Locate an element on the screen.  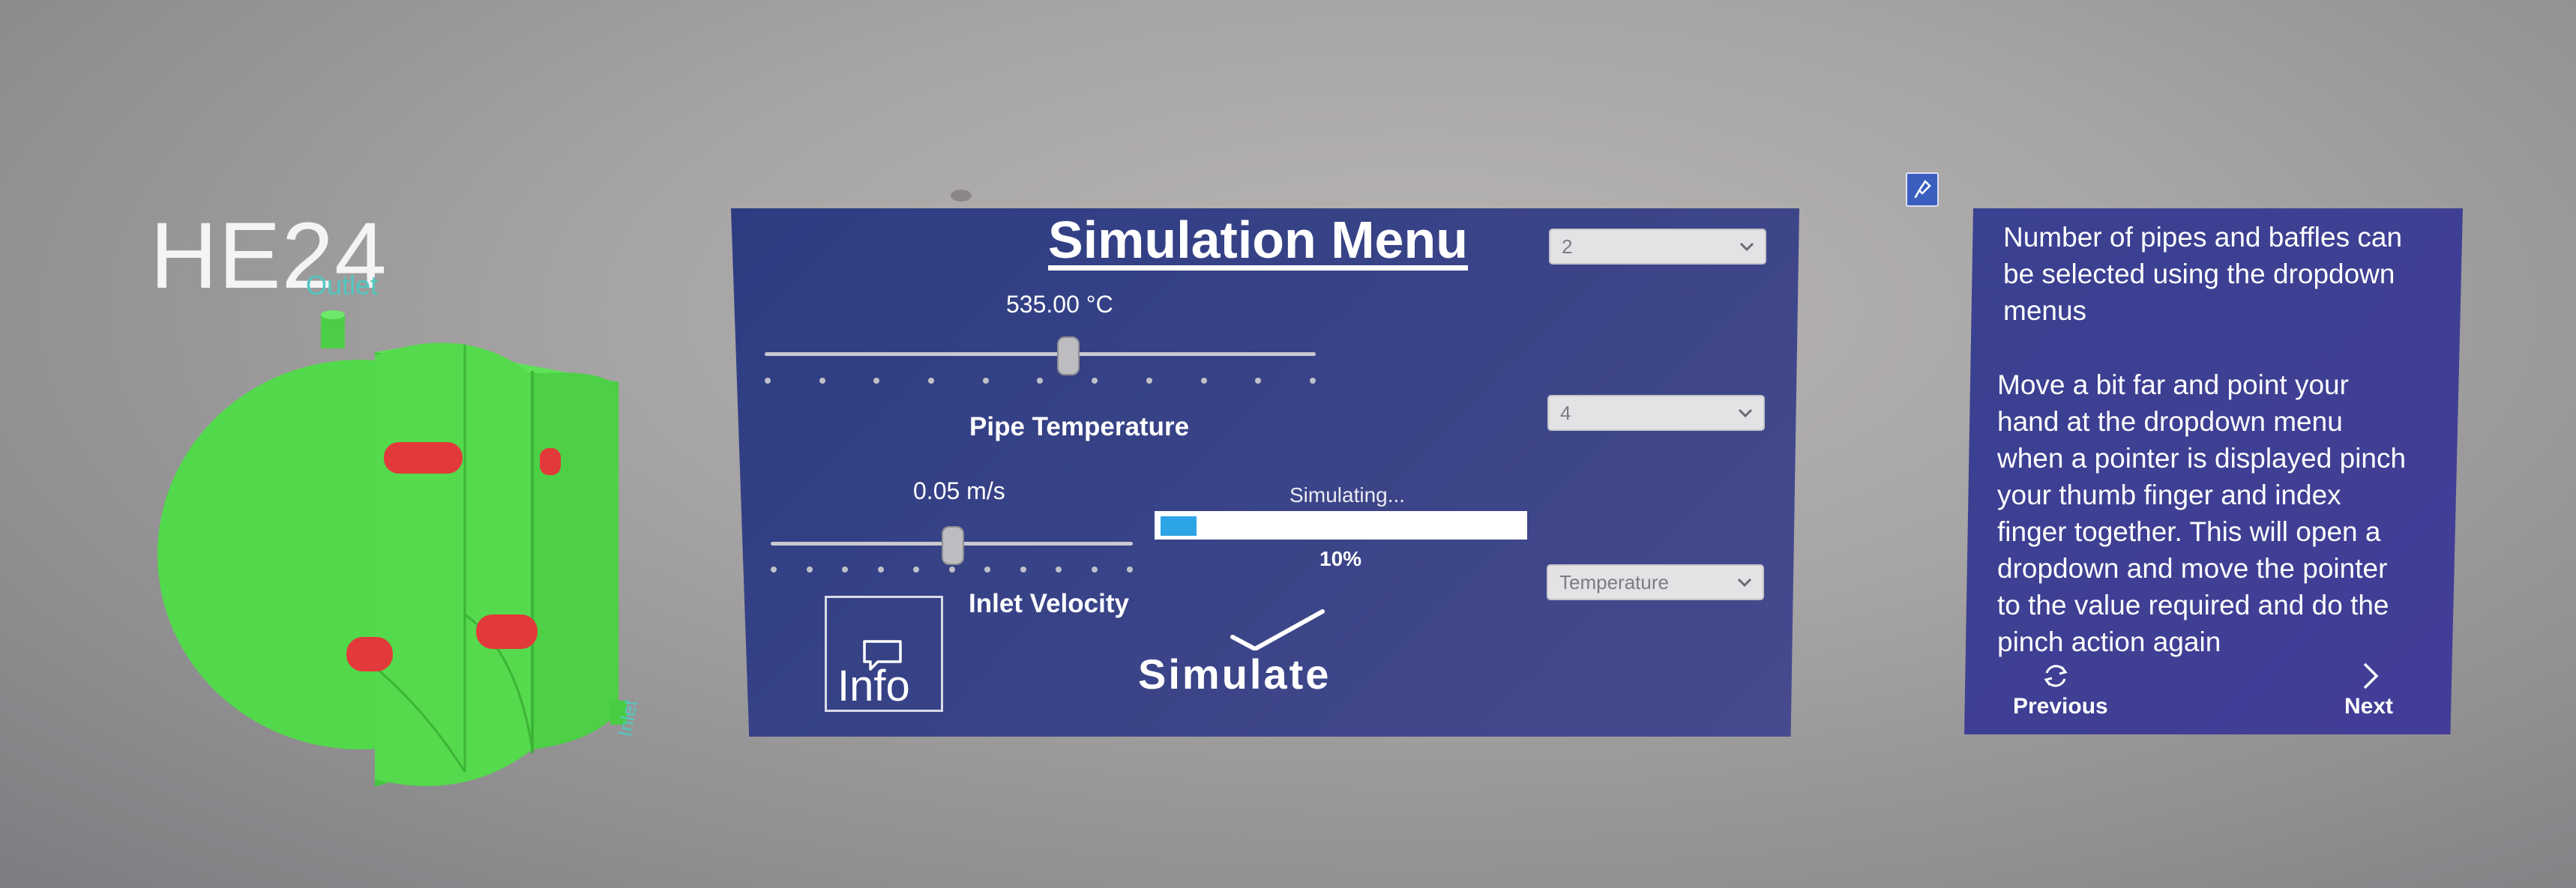
baffles-dropdown-value: 4 is located at coordinates (1566, 412).